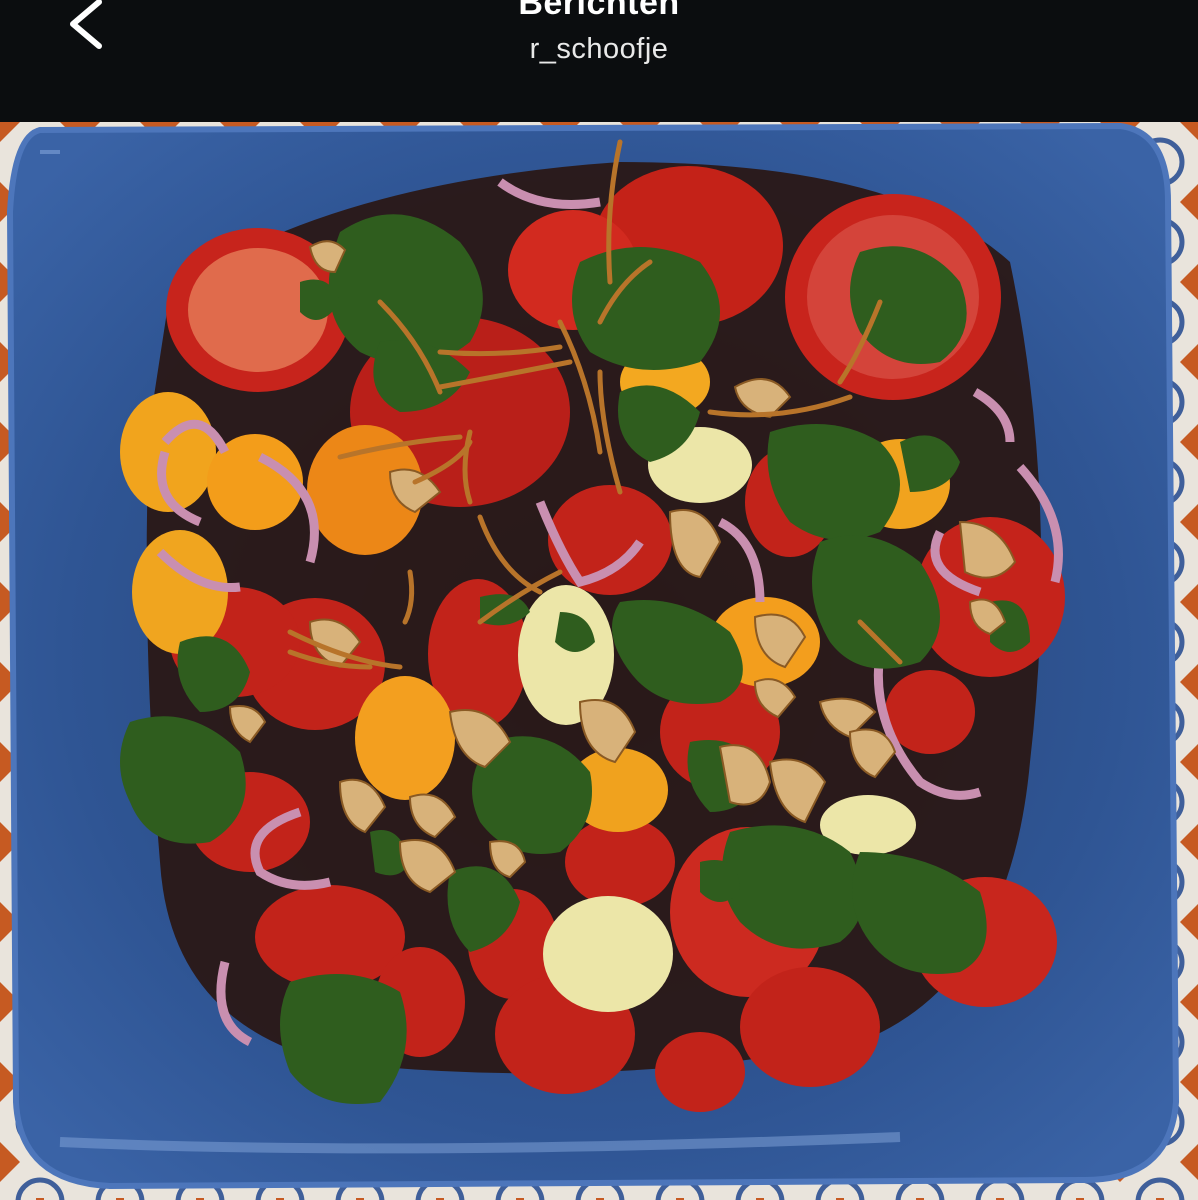 The height and width of the screenshot is (1200, 1198). I want to click on top-navigation-bar: Berichten r_schoofje, so click(599, 61).